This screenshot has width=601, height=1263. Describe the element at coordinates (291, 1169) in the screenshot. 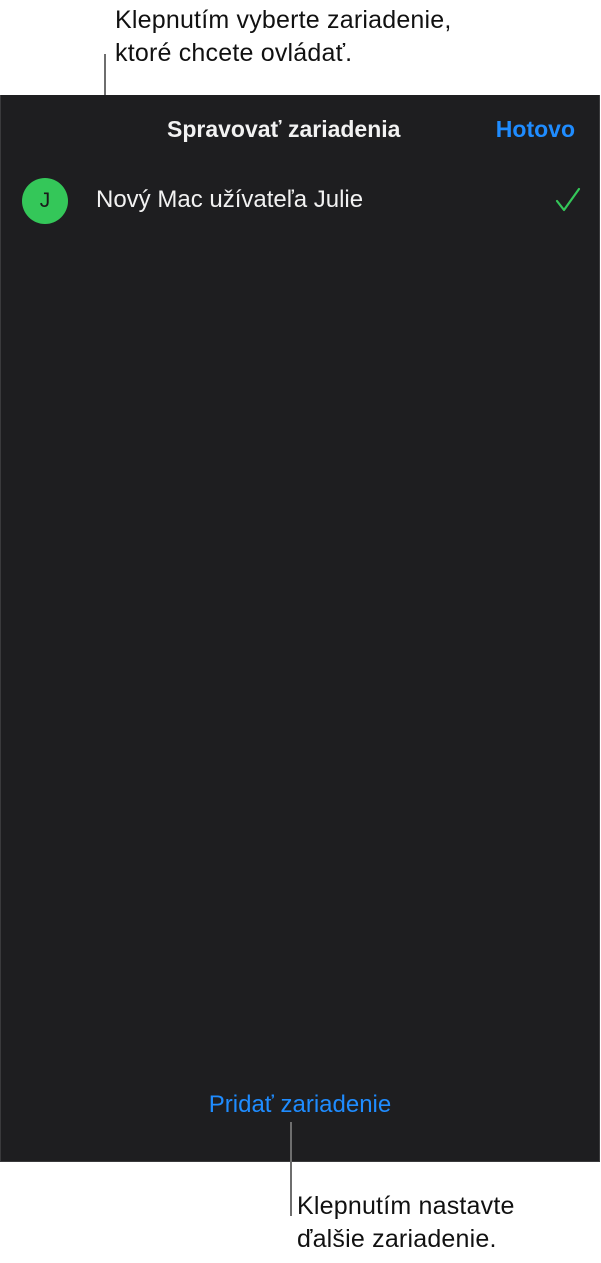

I see `callout-leader-line` at that location.